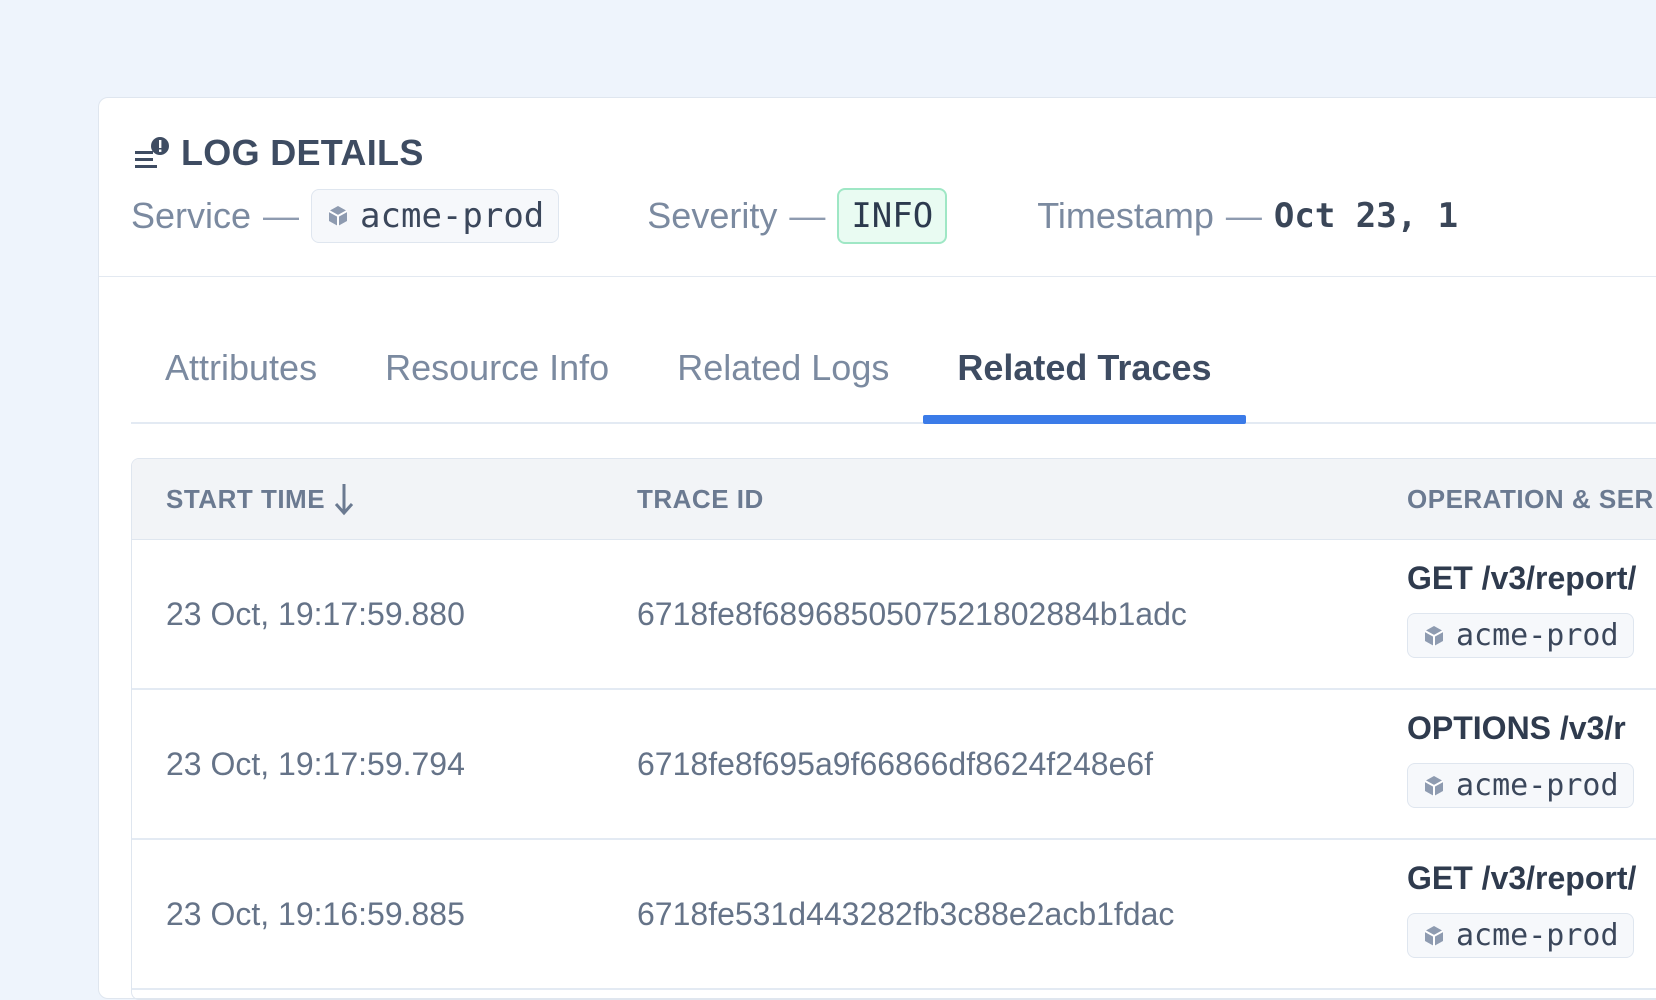 The image size is (1656, 1000). What do you see at coordinates (1243, 215) in the screenshot?
I see `timestamp-dash: —` at bounding box center [1243, 215].